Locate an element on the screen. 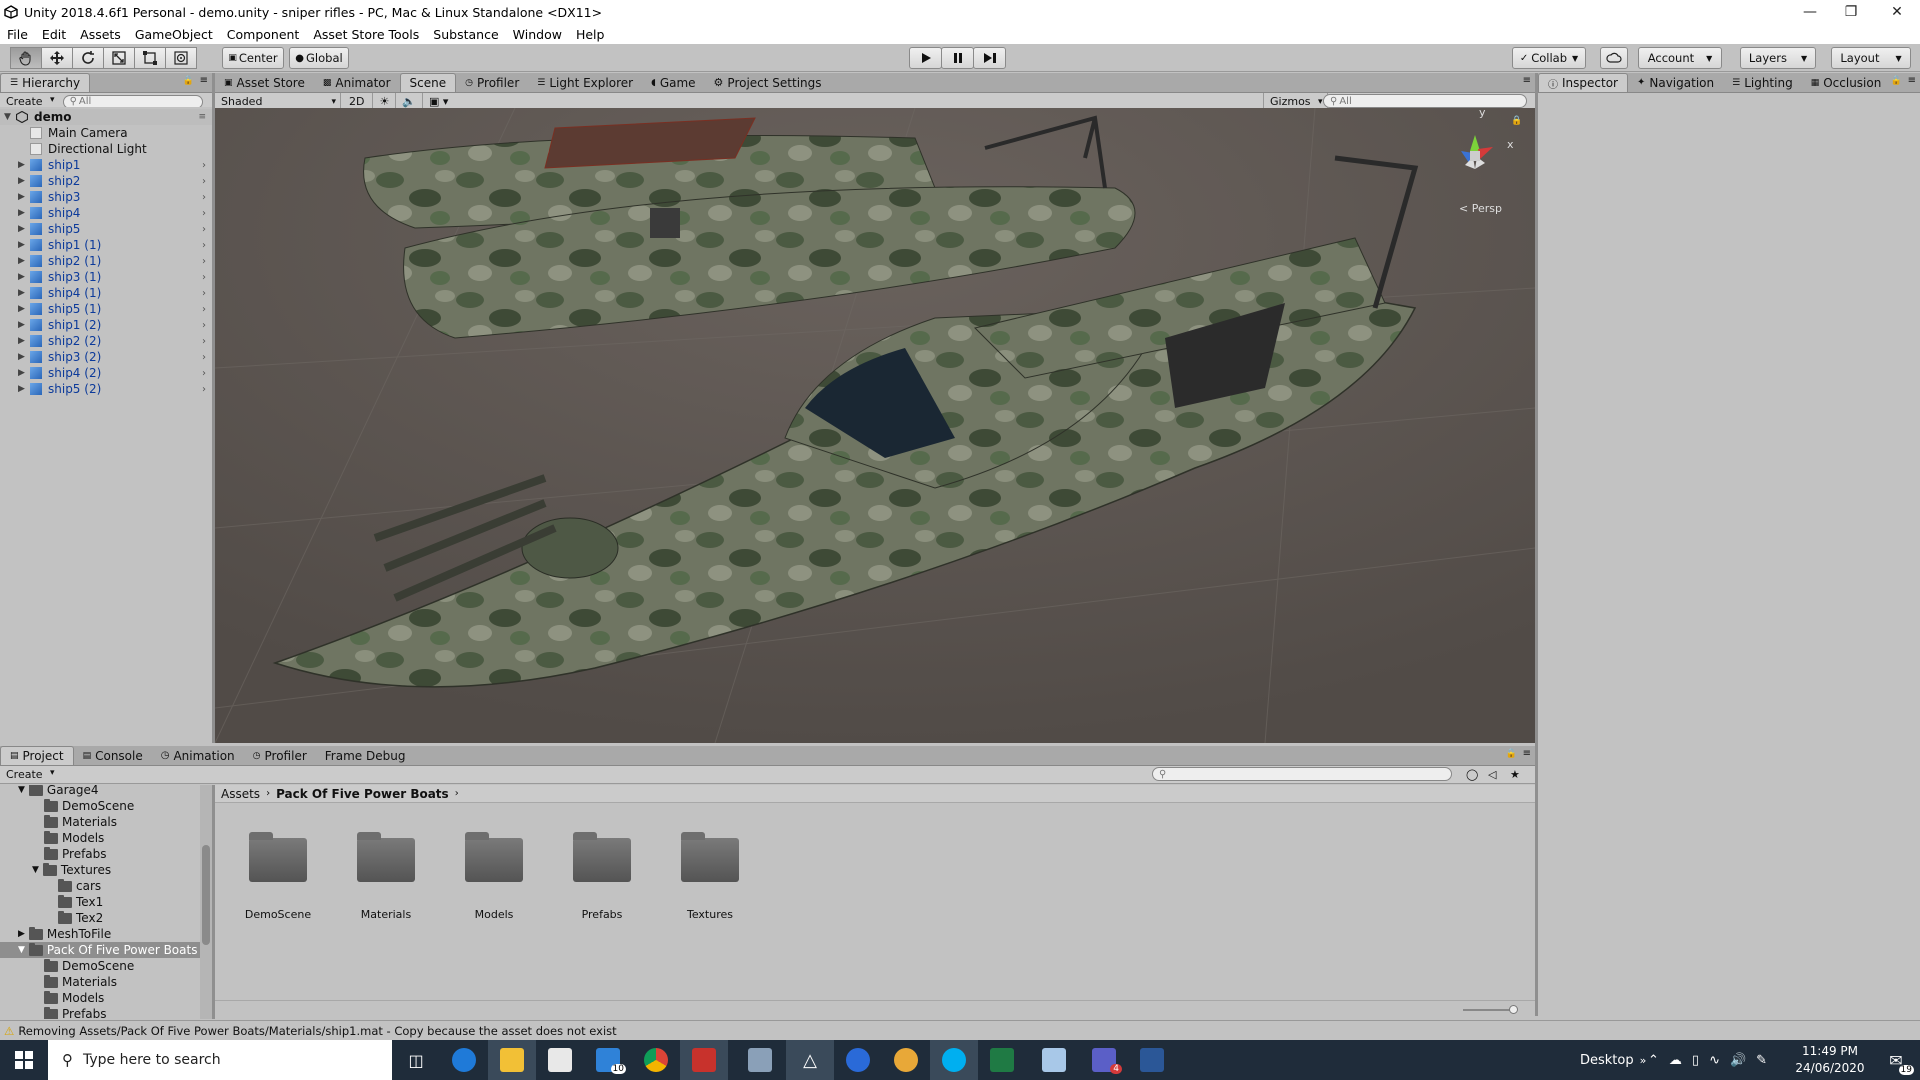 This screenshot has width=1920, height=1080. expand-arrow-icon: ▼ is located at coordinates (21, 950).